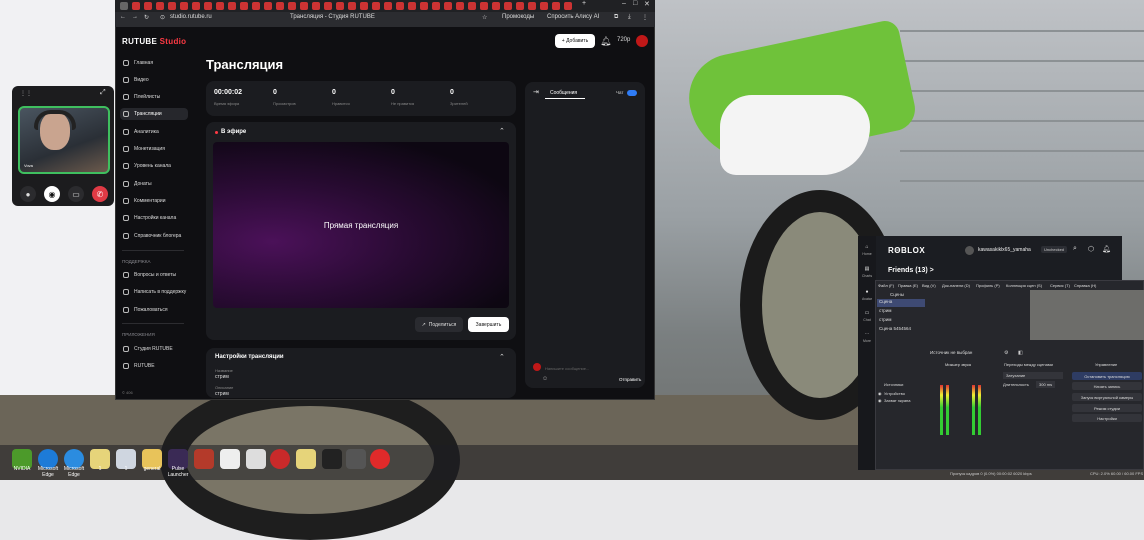 The height and width of the screenshot is (540, 1144). I want to click on obs-menu-docks: Док-панели (D), so click(956, 285).